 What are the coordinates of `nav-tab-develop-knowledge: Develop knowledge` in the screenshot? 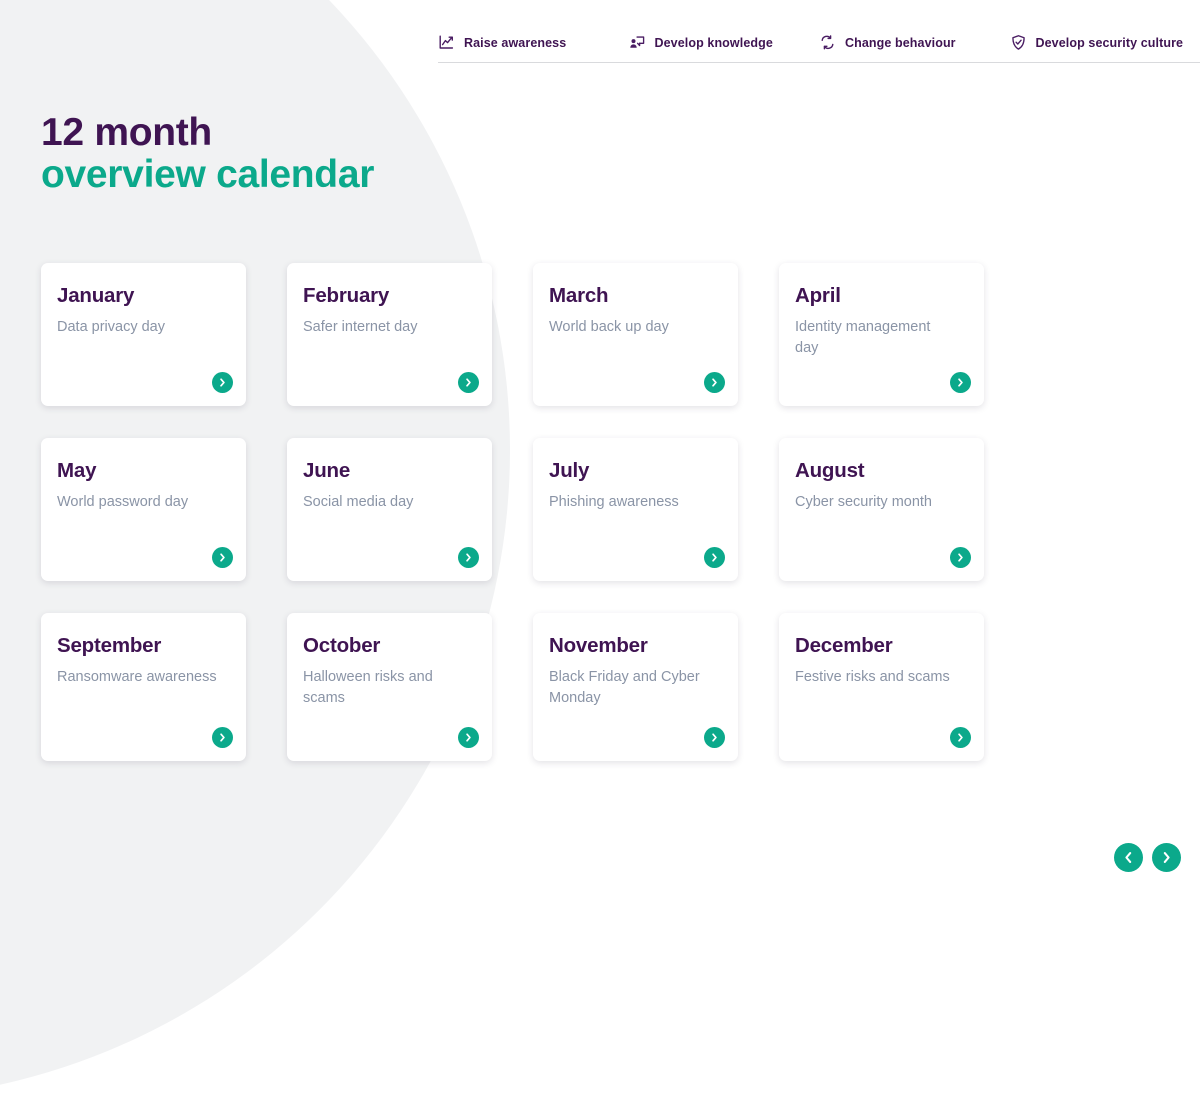 It's located at (724, 48).